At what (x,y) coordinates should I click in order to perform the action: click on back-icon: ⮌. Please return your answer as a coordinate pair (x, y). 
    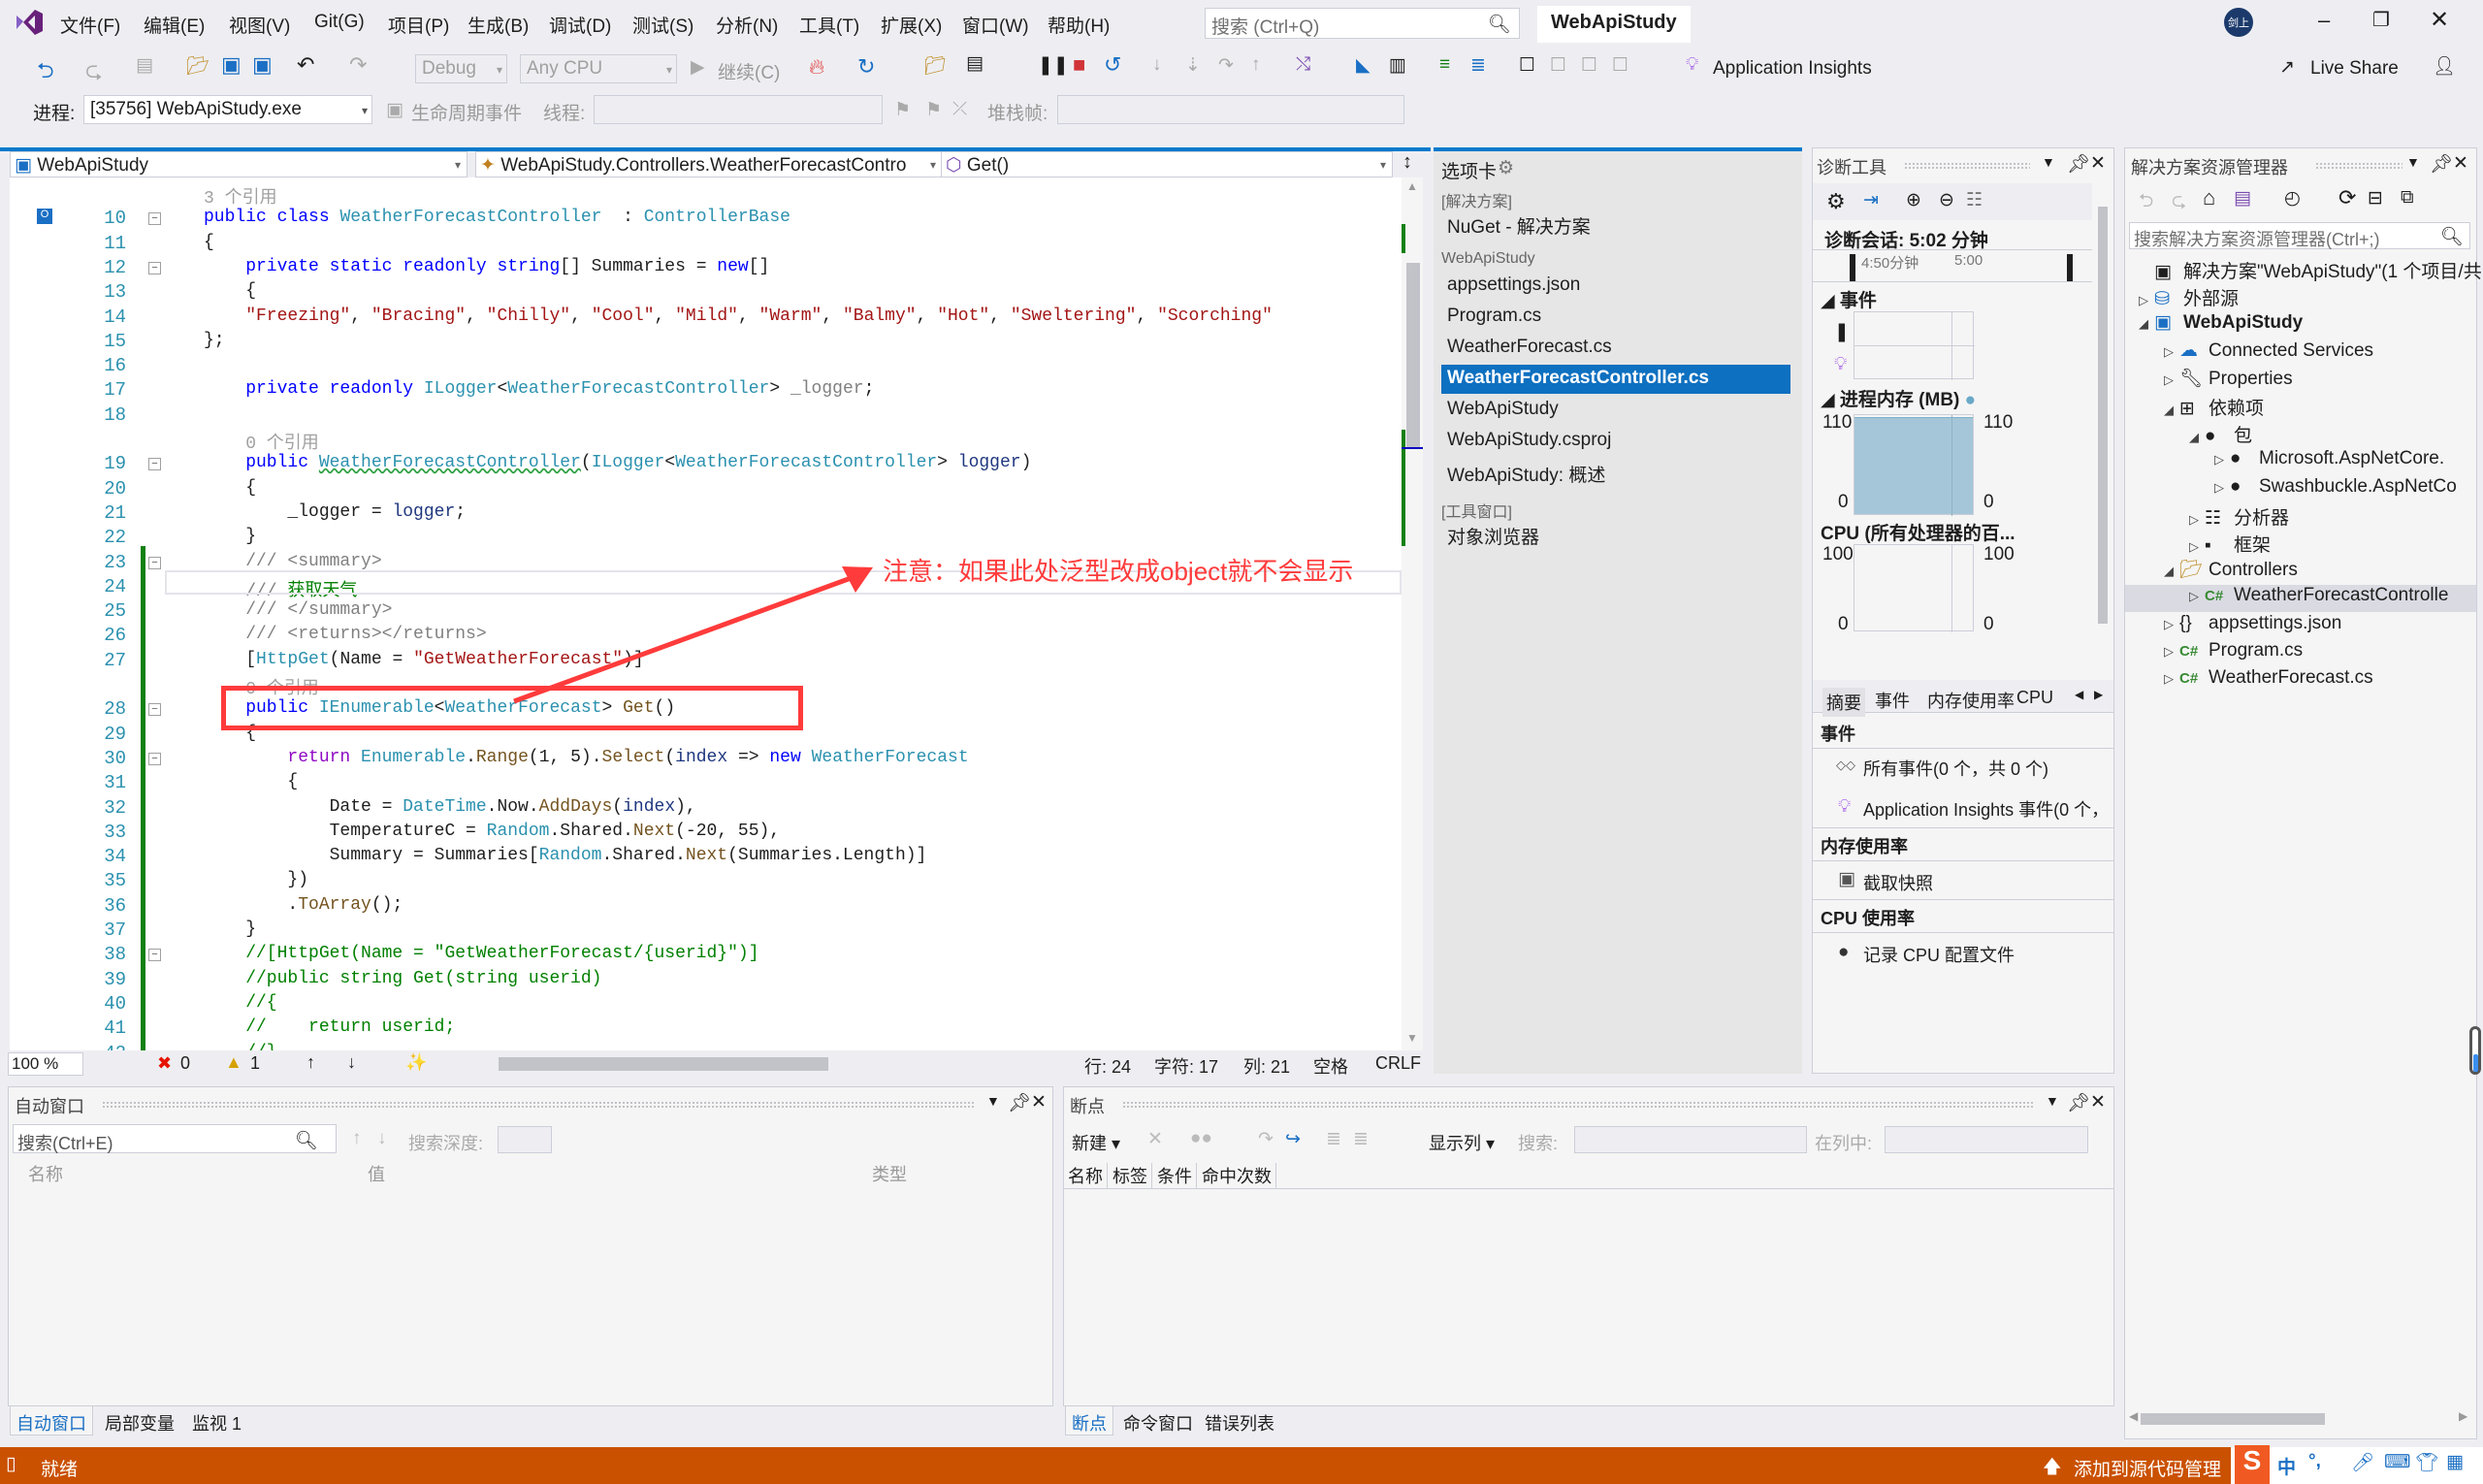
    Looking at the image, I should click on (46, 72).